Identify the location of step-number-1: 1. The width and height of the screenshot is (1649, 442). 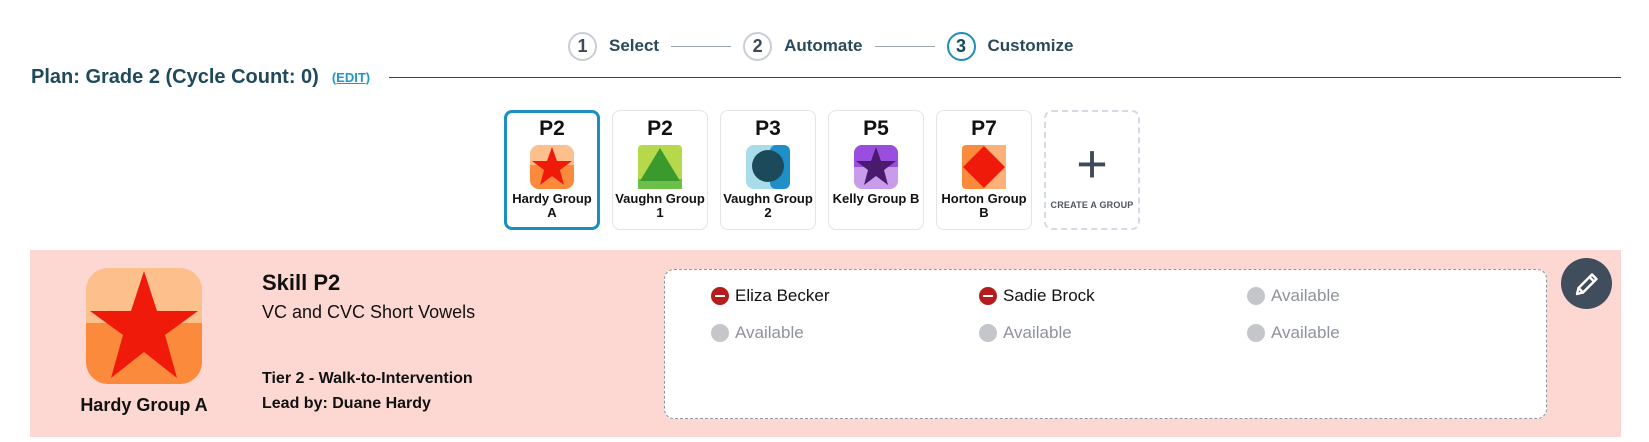
(582, 46).